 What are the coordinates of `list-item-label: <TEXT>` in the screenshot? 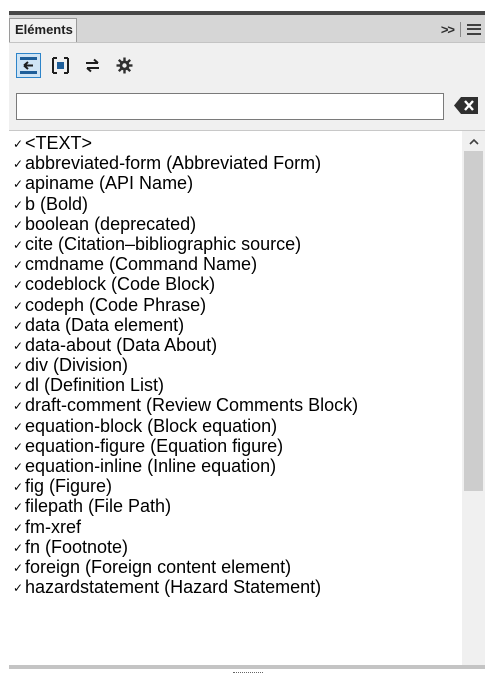 It's located at (59, 143).